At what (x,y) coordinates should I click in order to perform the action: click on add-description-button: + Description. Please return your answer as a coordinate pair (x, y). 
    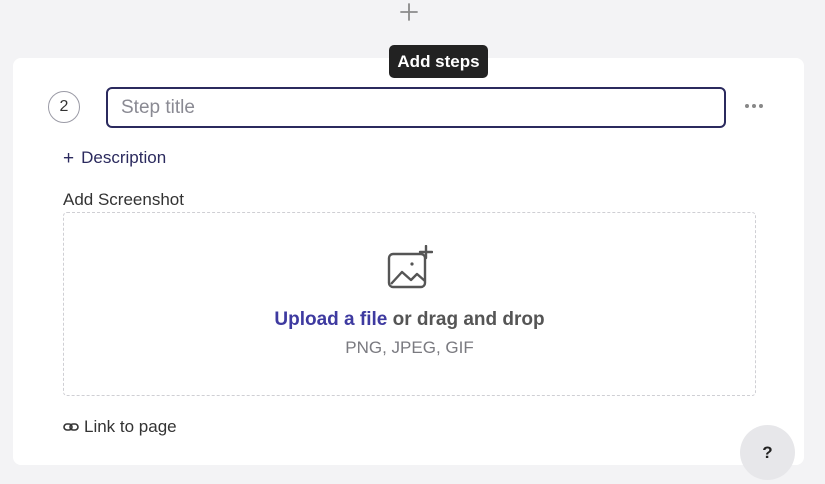
    Looking at the image, I should click on (114, 158).